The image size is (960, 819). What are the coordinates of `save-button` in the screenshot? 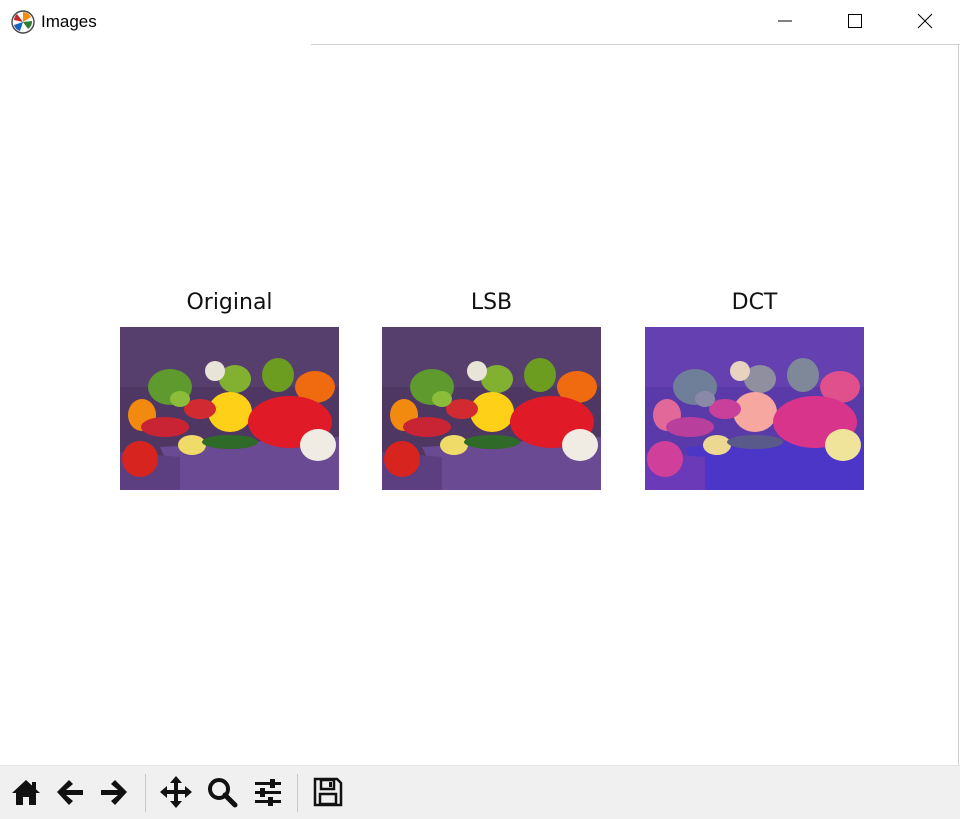 It's located at (328, 794).